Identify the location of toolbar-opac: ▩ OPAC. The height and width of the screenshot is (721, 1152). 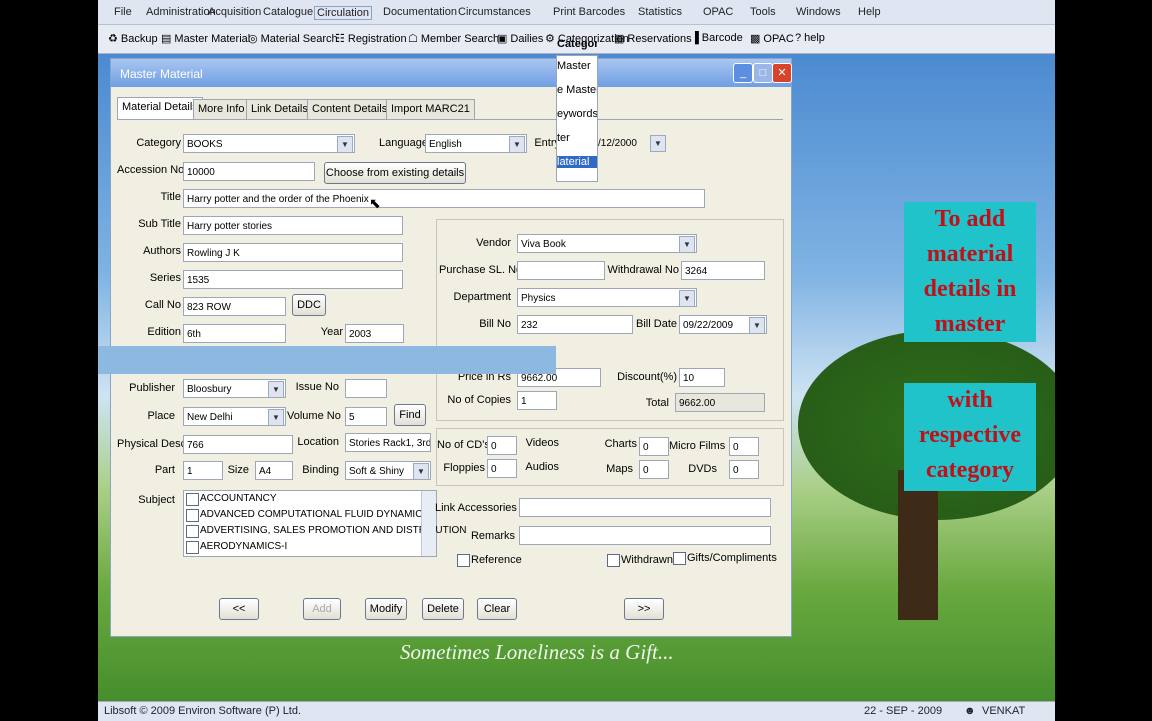
(772, 39).